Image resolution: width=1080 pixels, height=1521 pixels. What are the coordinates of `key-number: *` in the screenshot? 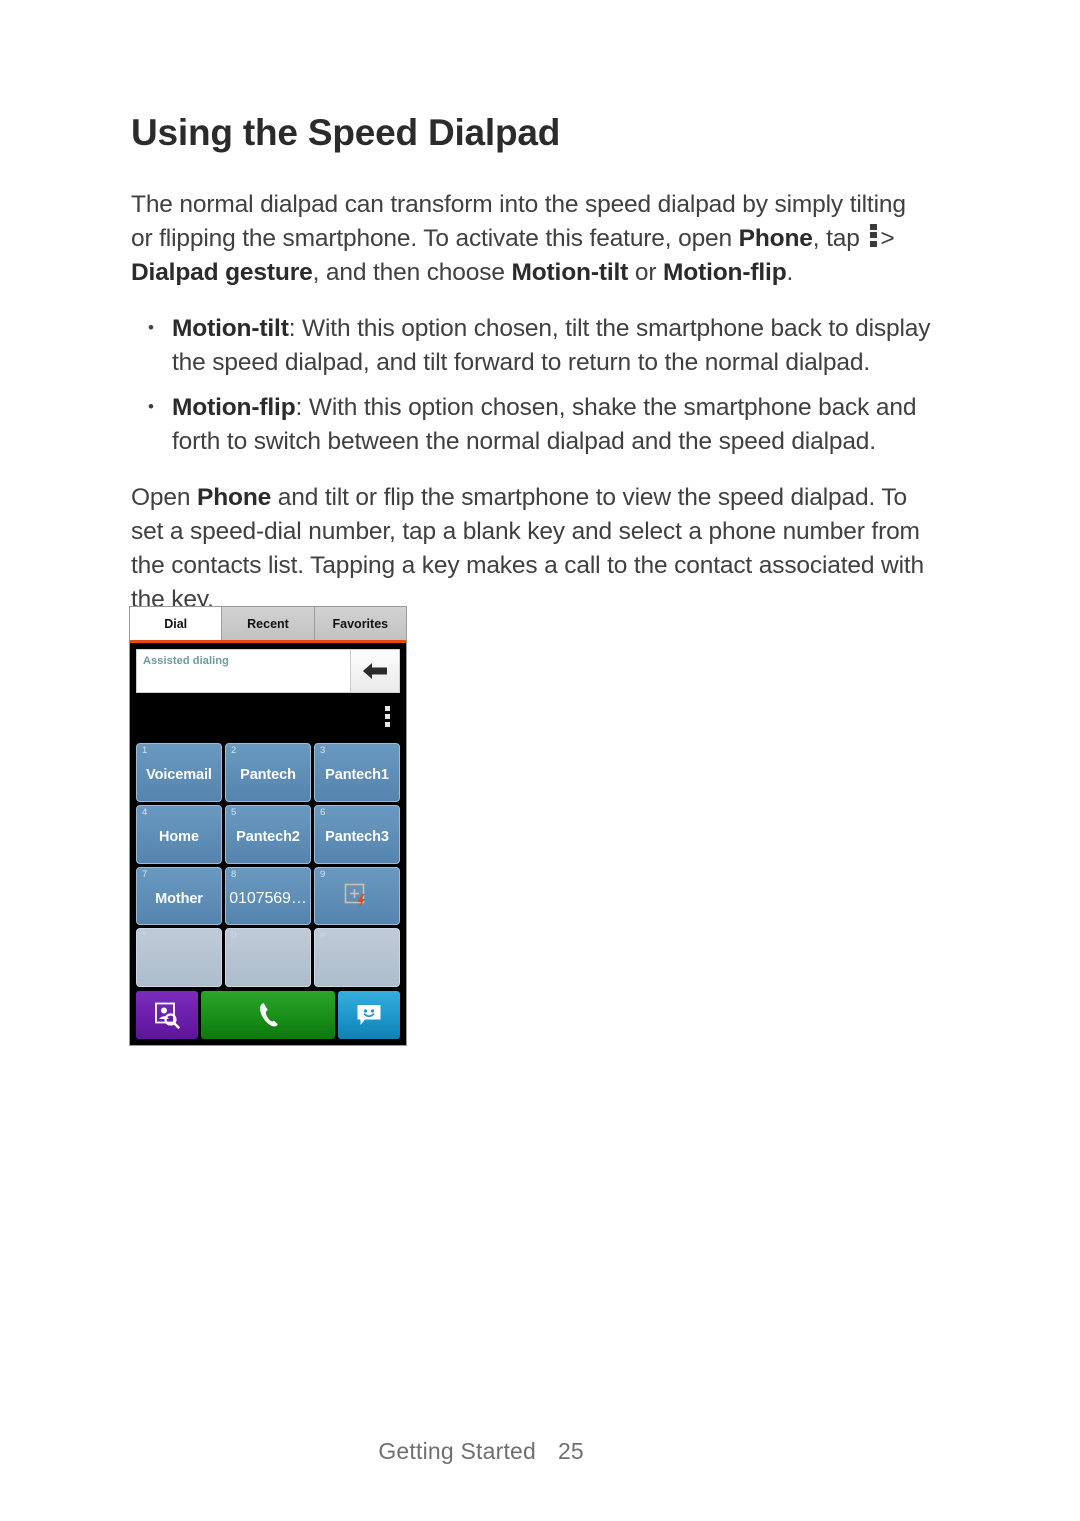 It's located at (144, 936).